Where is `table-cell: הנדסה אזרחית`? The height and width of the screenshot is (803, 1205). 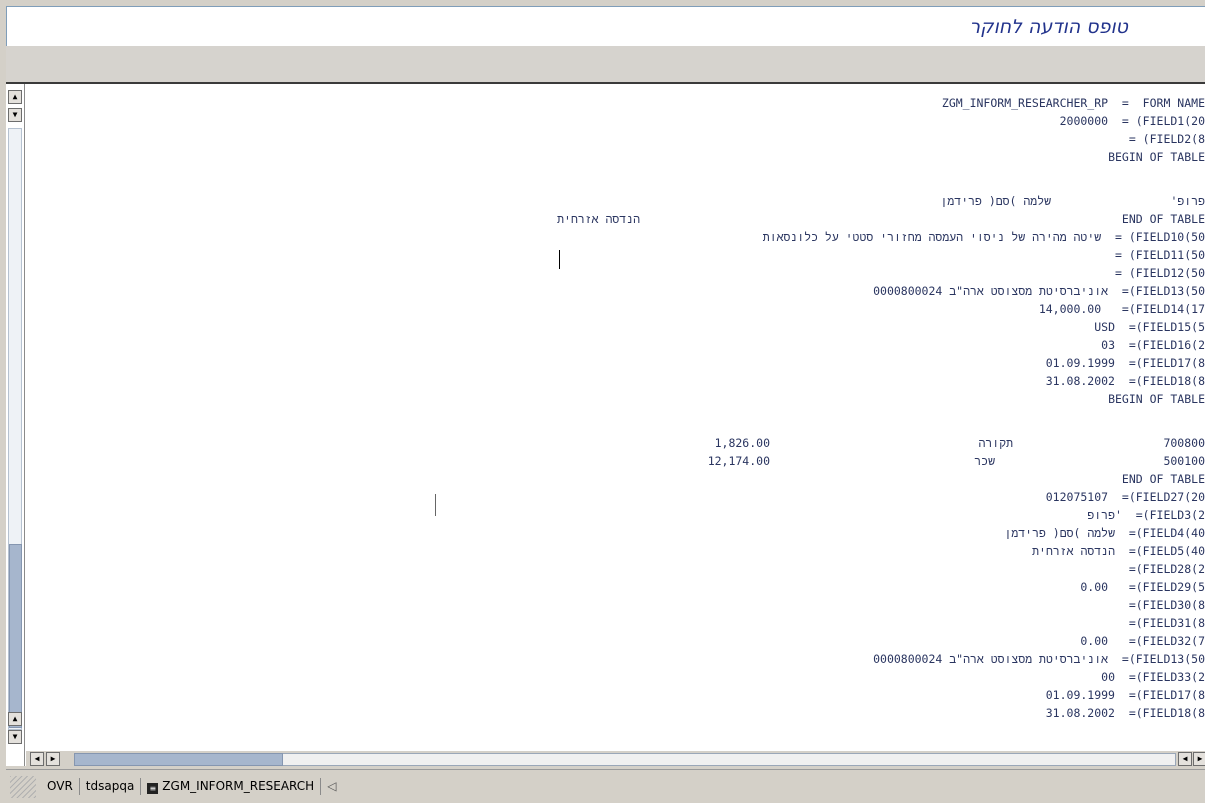 table-cell: הנדסה אזרחית is located at coordinates (598, 219).